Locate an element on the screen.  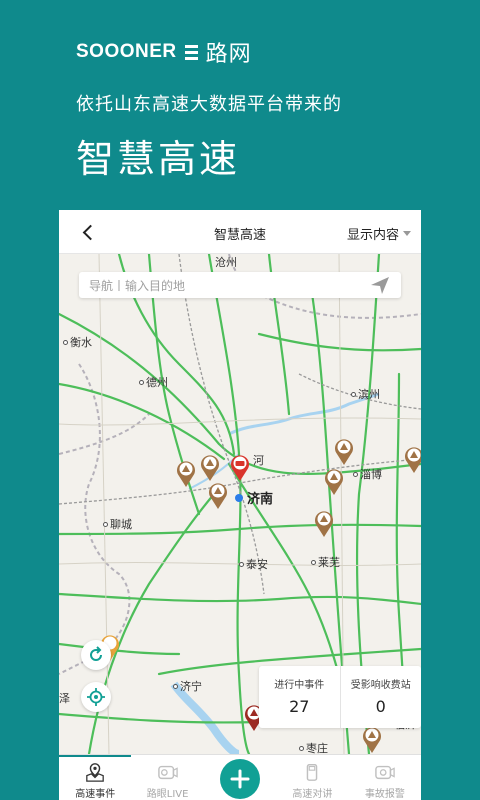
city-label: 滨州 is located at coordinates (365, 394).